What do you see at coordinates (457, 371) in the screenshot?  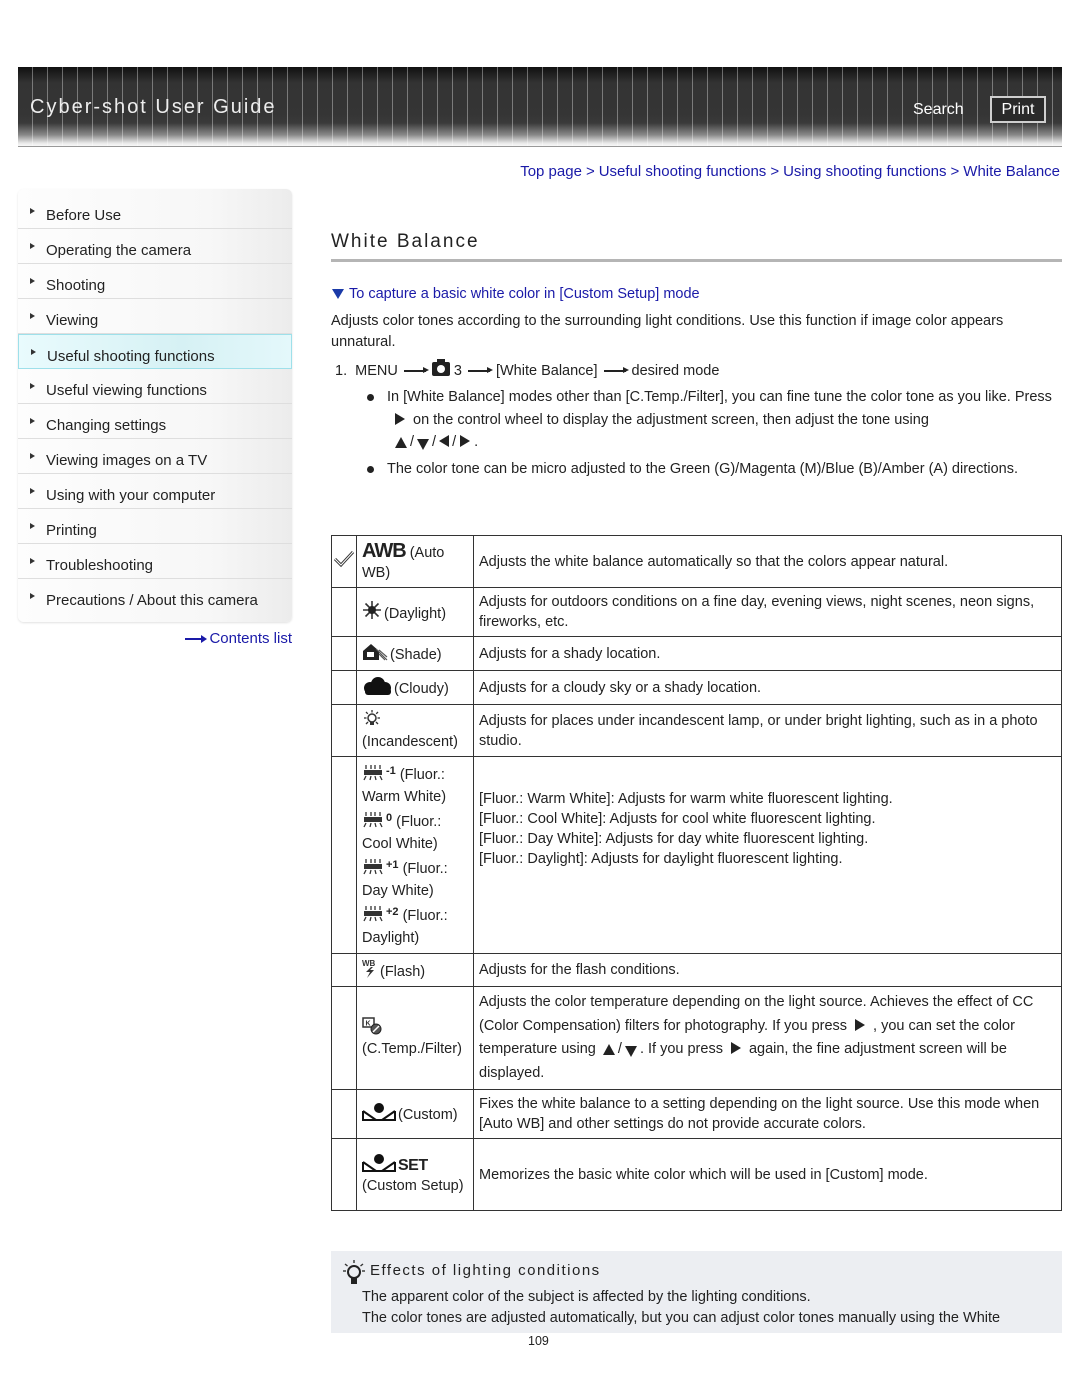 I see `step-tab: 3` at bounding box center [457, 371].